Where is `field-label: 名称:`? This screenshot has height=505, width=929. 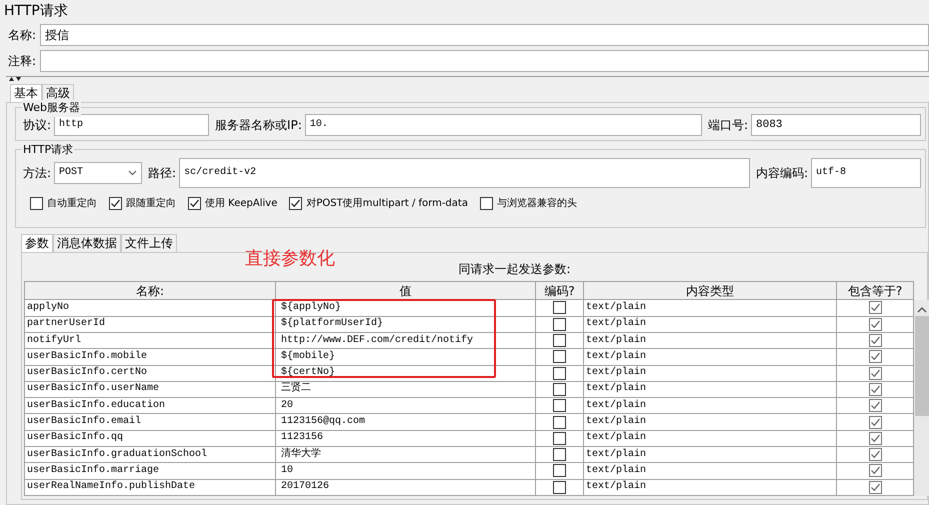
field-label: 名称: is located at coordinates (22, 35).